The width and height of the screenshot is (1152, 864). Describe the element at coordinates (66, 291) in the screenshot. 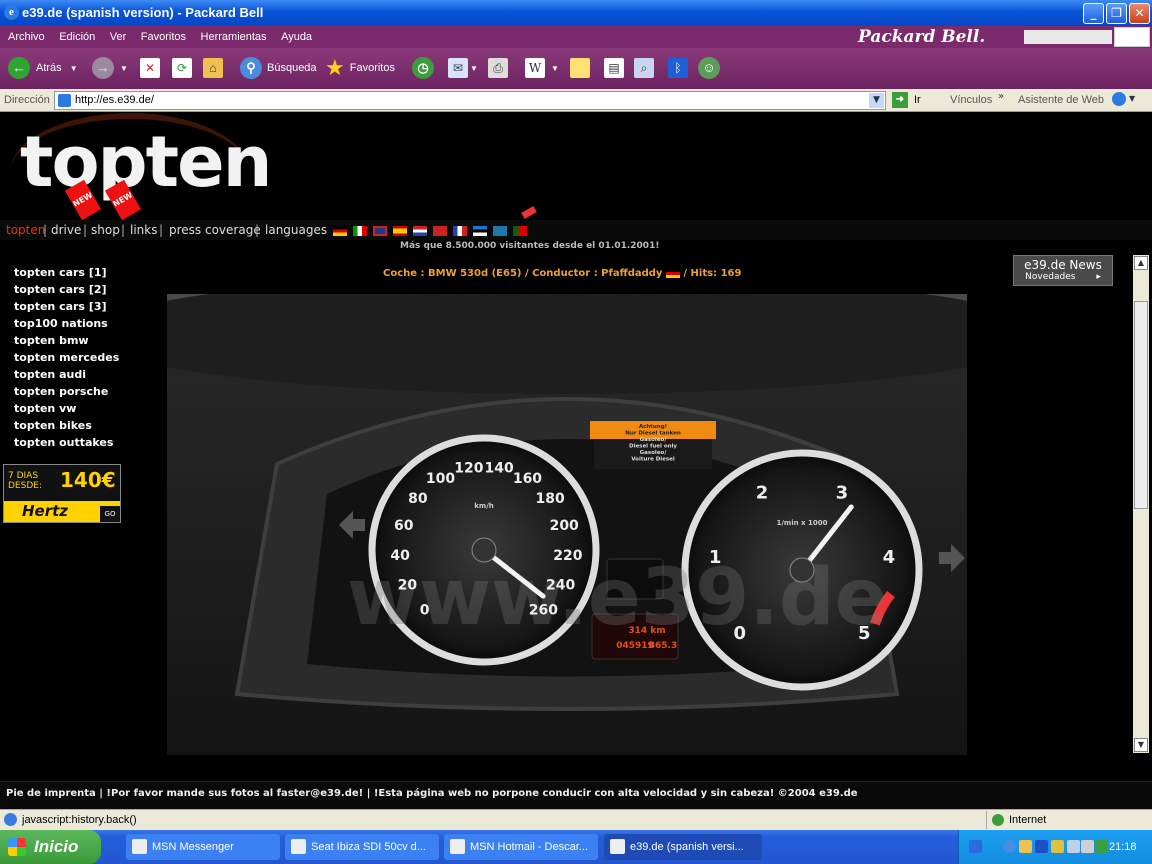

I see `menu-topten-cars-2: topten cars [2]` at that location.